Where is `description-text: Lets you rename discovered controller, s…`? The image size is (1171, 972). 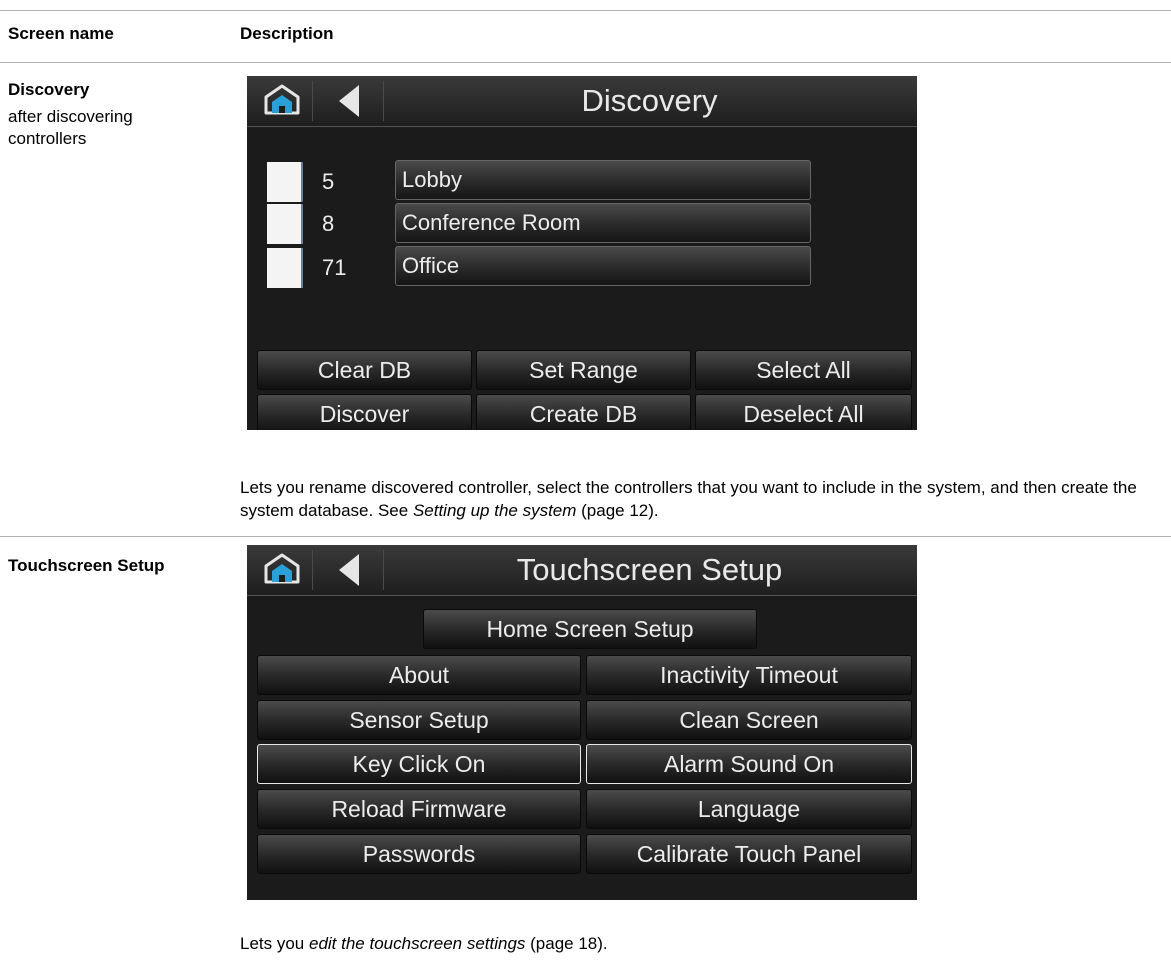 description-text: Lets you rename discovered controller, s… is located at coordinates (688, 499).